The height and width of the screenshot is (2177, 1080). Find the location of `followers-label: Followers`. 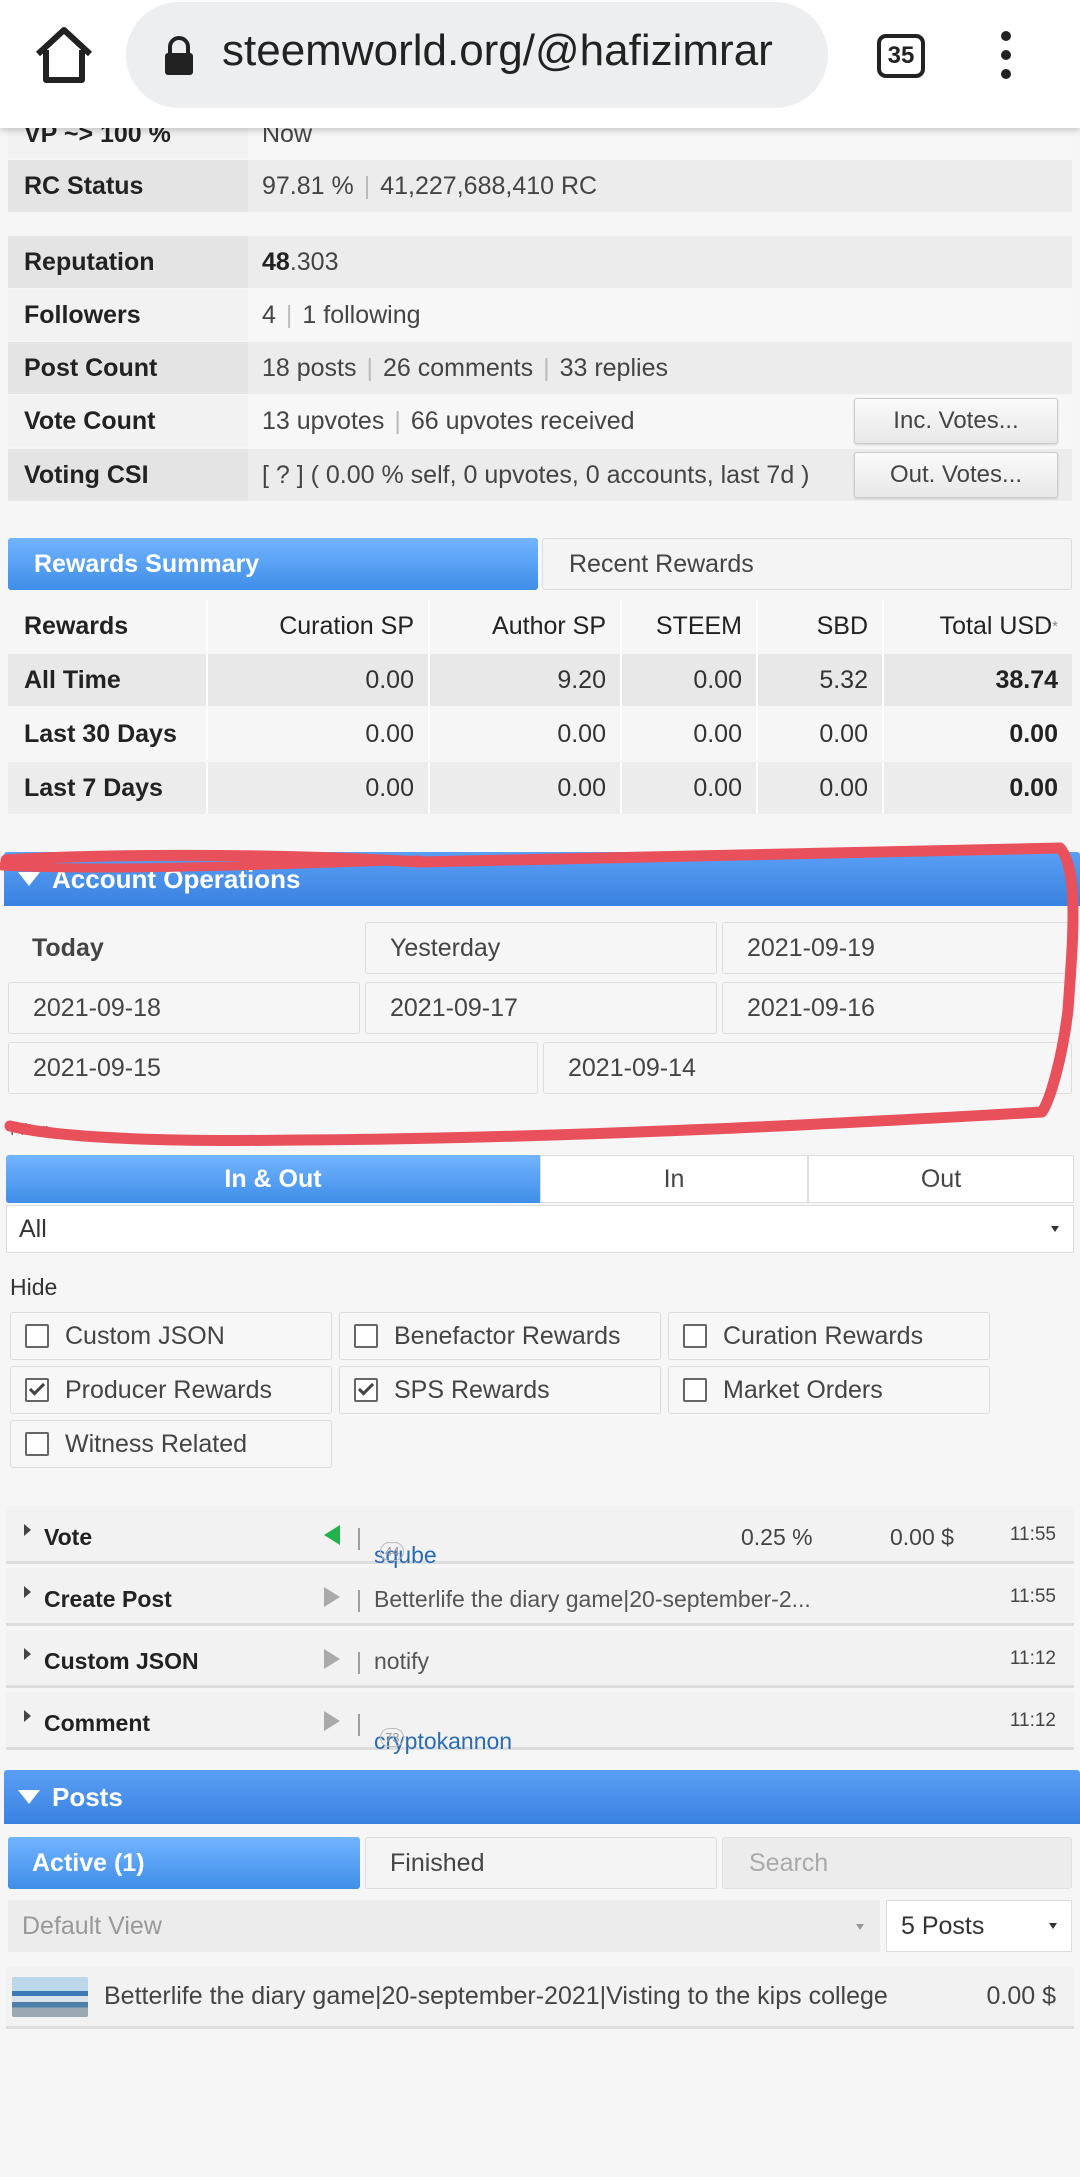

followers-label: Followers is located at coordinates (128, 315).